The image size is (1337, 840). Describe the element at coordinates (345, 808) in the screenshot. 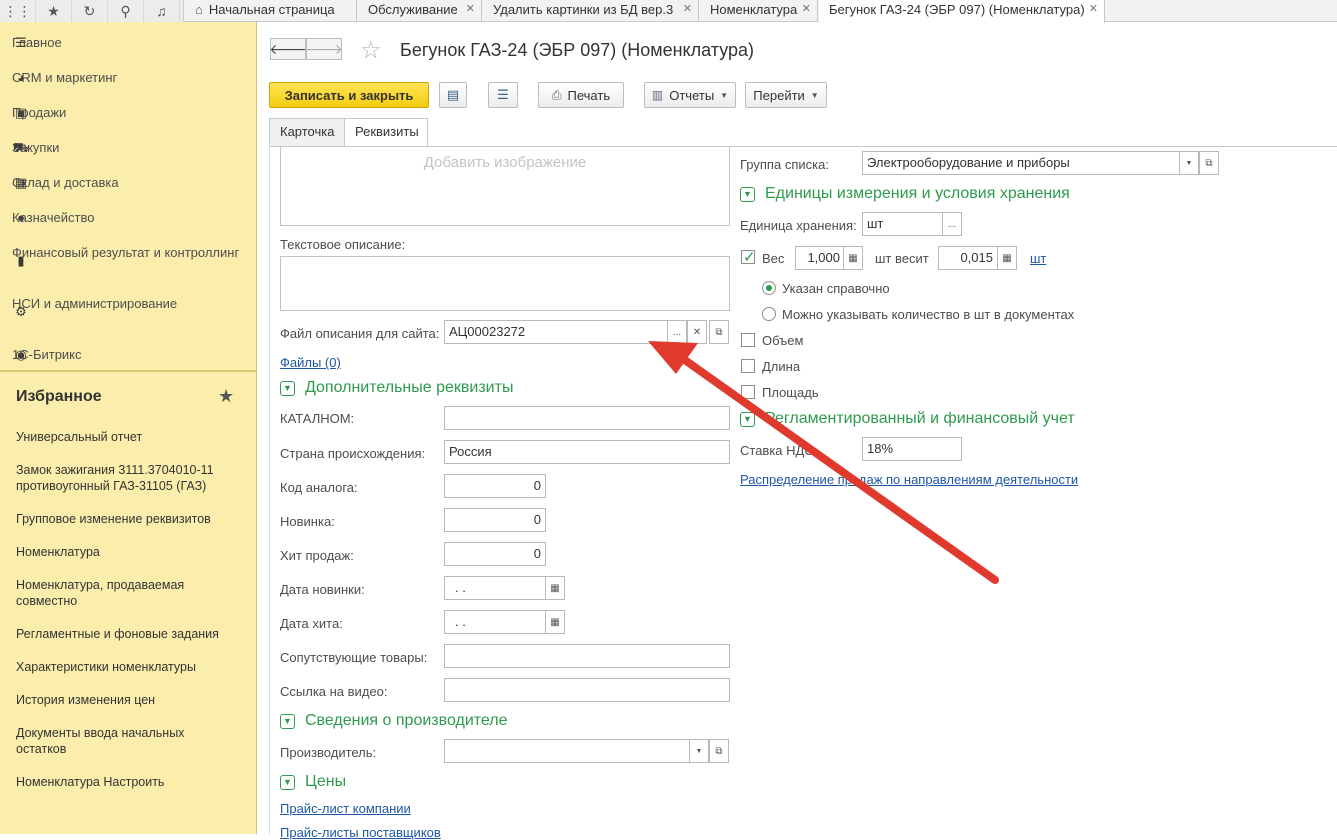

I see `price-list-link: Прайс-лист компании` at that location.